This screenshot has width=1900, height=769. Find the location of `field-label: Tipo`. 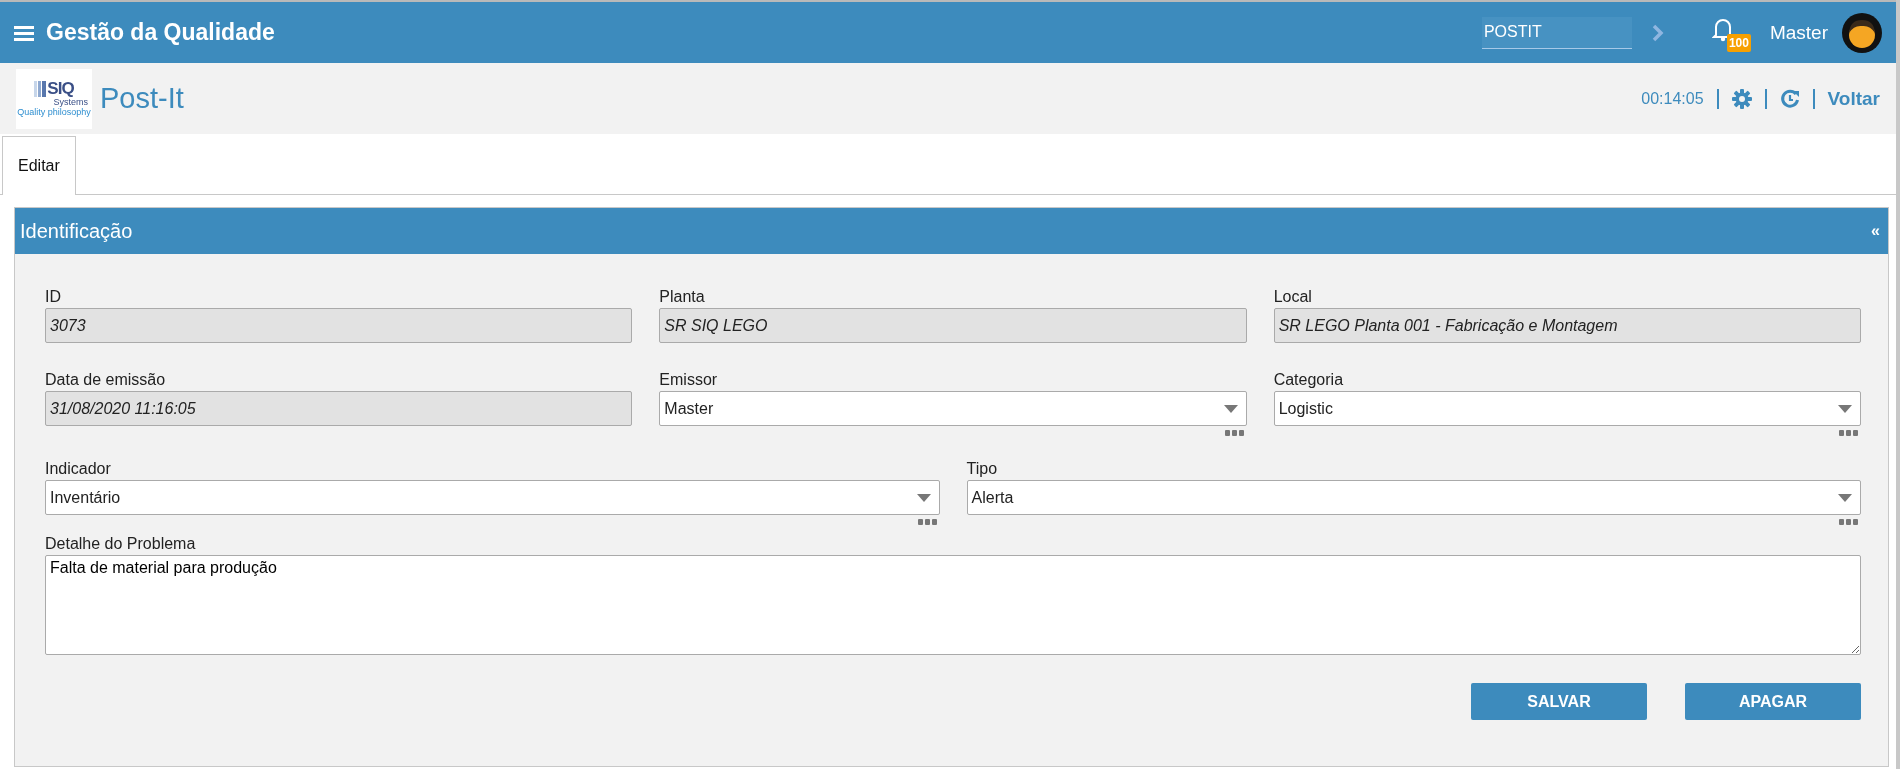

field-label: Tipo is located at coordinates (982, 469).